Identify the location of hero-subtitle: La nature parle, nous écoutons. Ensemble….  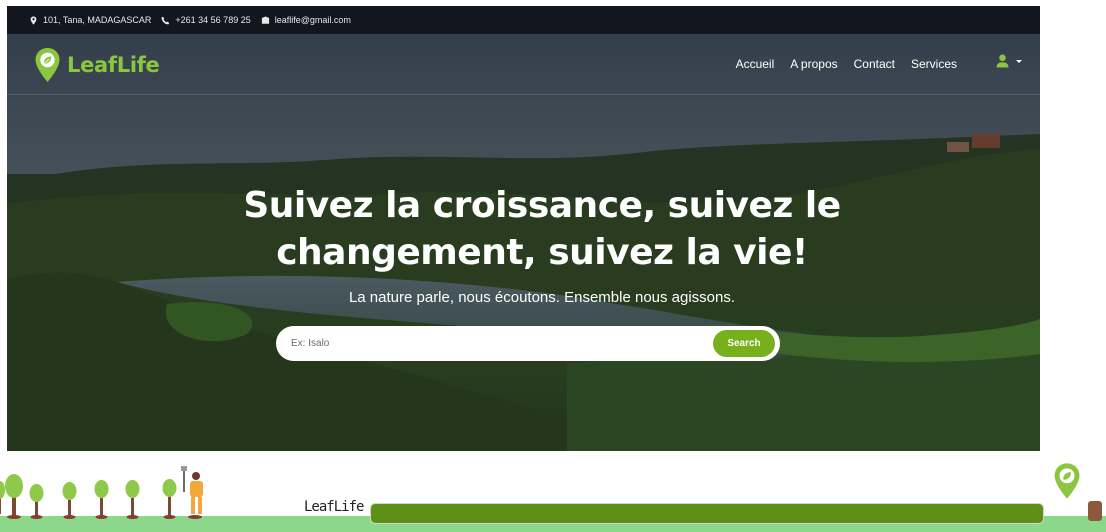
(542, 297).